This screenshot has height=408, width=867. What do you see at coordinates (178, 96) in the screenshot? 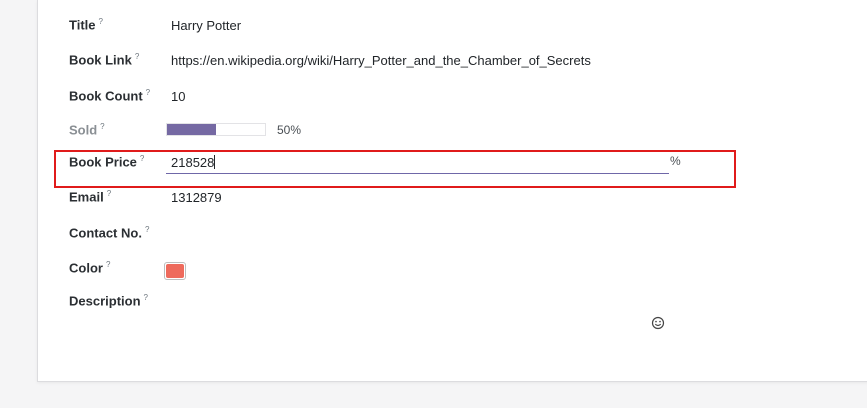
I see `book-count-field: 10` at bounding box center [178, 96].